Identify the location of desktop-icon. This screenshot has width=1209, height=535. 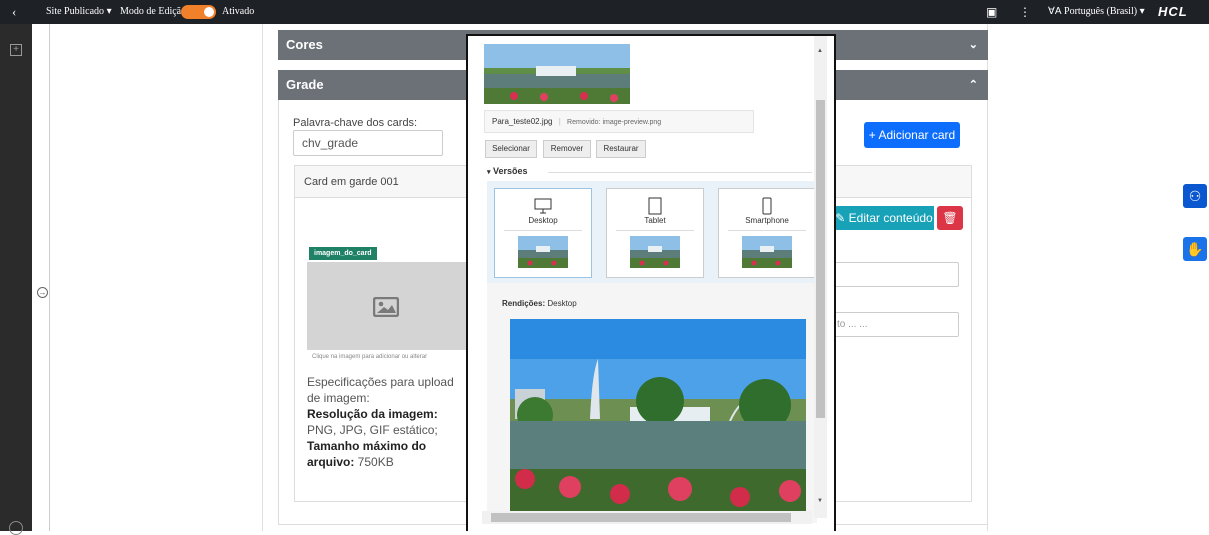
(543, 206).